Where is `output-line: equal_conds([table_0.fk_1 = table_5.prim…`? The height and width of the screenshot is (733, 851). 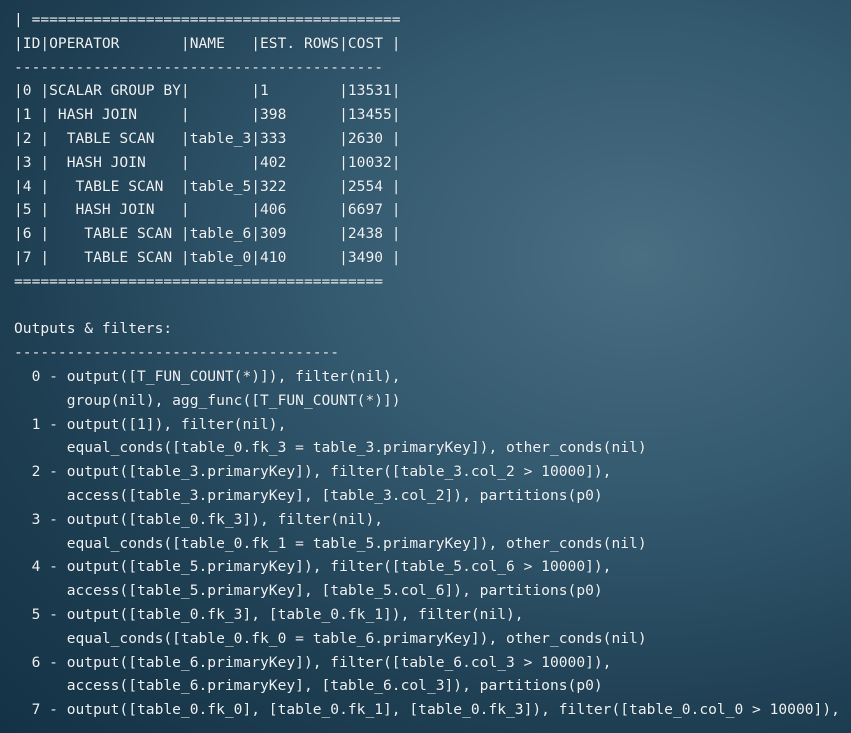
output-line: equal_conds([table_0.fk_1 = table_5.prim… is located at coordinates (330, 543).